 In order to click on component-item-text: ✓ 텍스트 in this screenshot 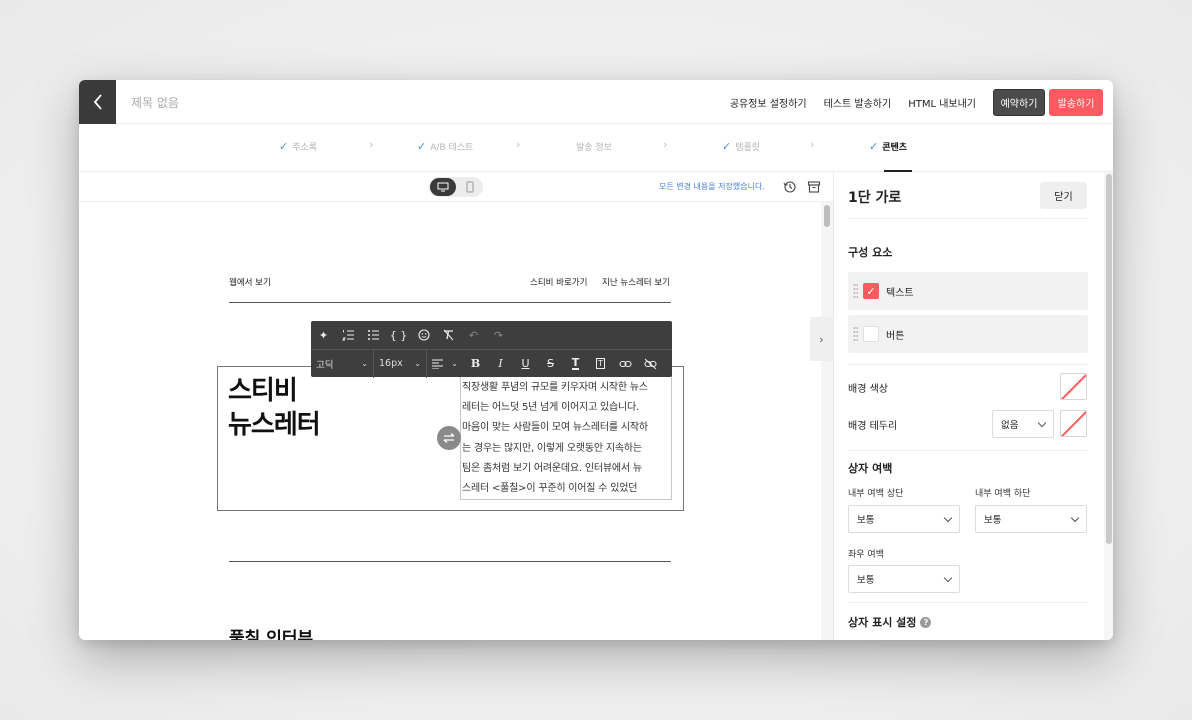, I will do `click(968, 291)`.